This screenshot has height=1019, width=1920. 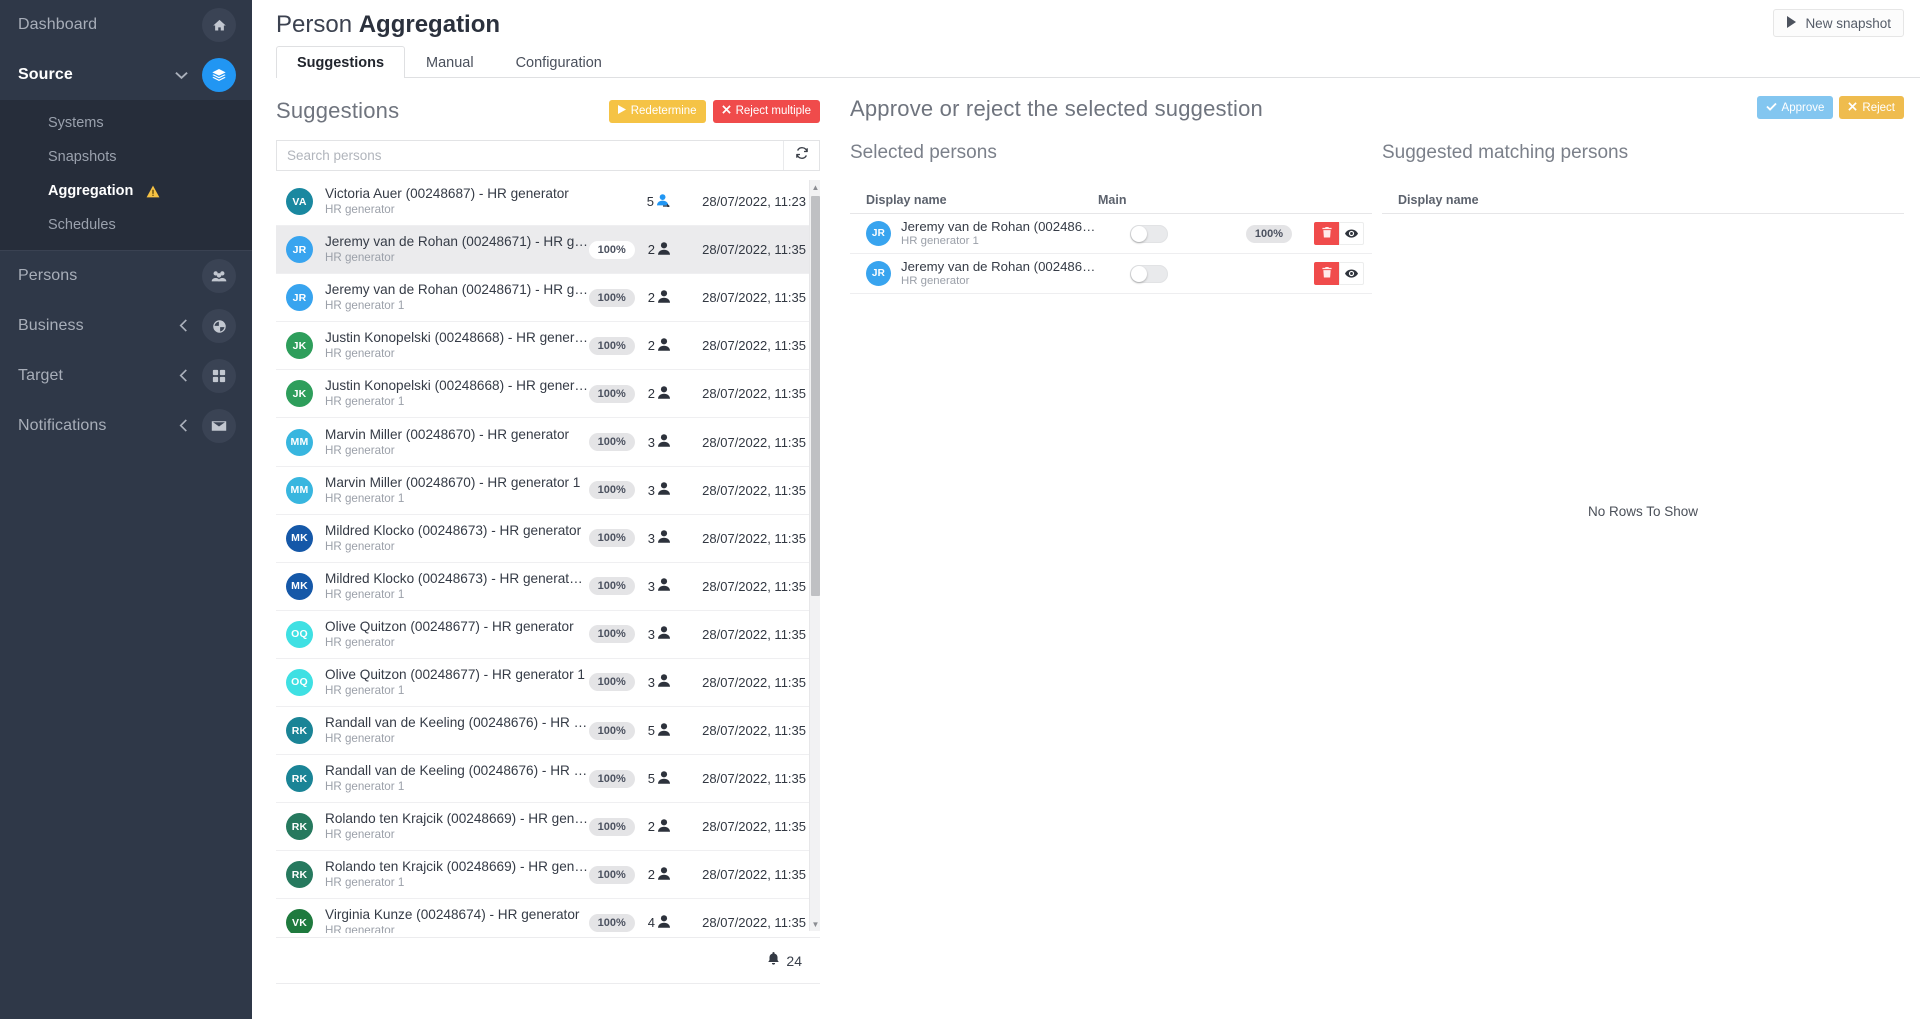 I want to click on page-title-bold: Aggregation, so click(x=429, y=24).